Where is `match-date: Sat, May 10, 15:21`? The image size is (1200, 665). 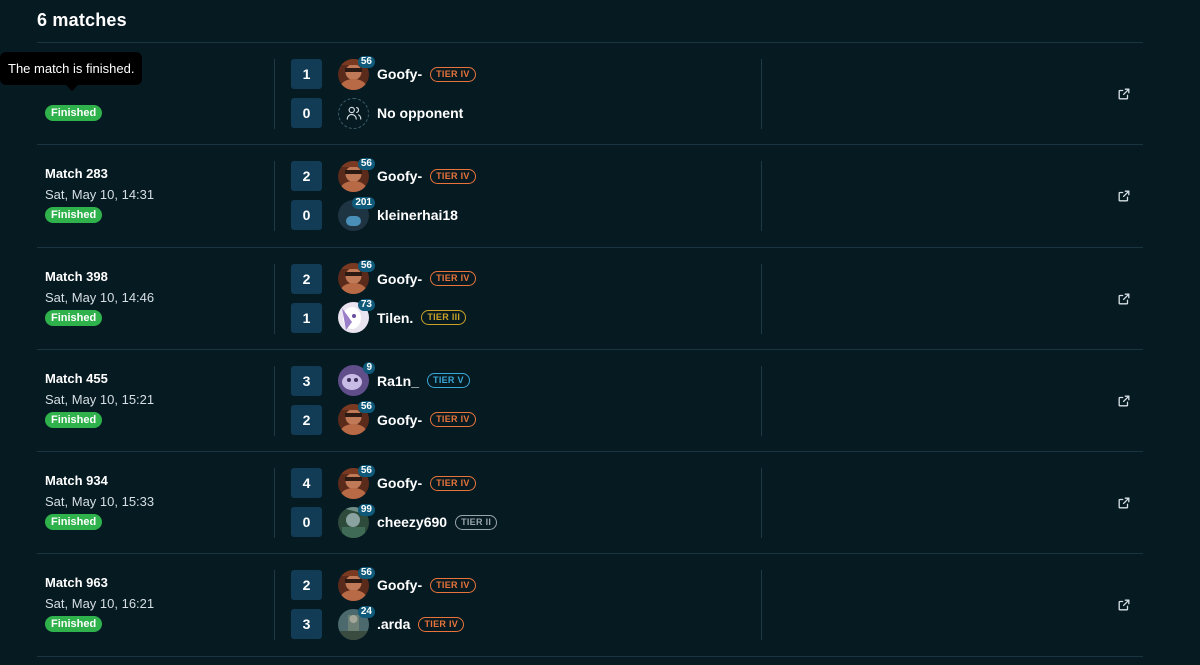 match-date: Sat, May 10, 15:21 is located at coordinates (100, 399).